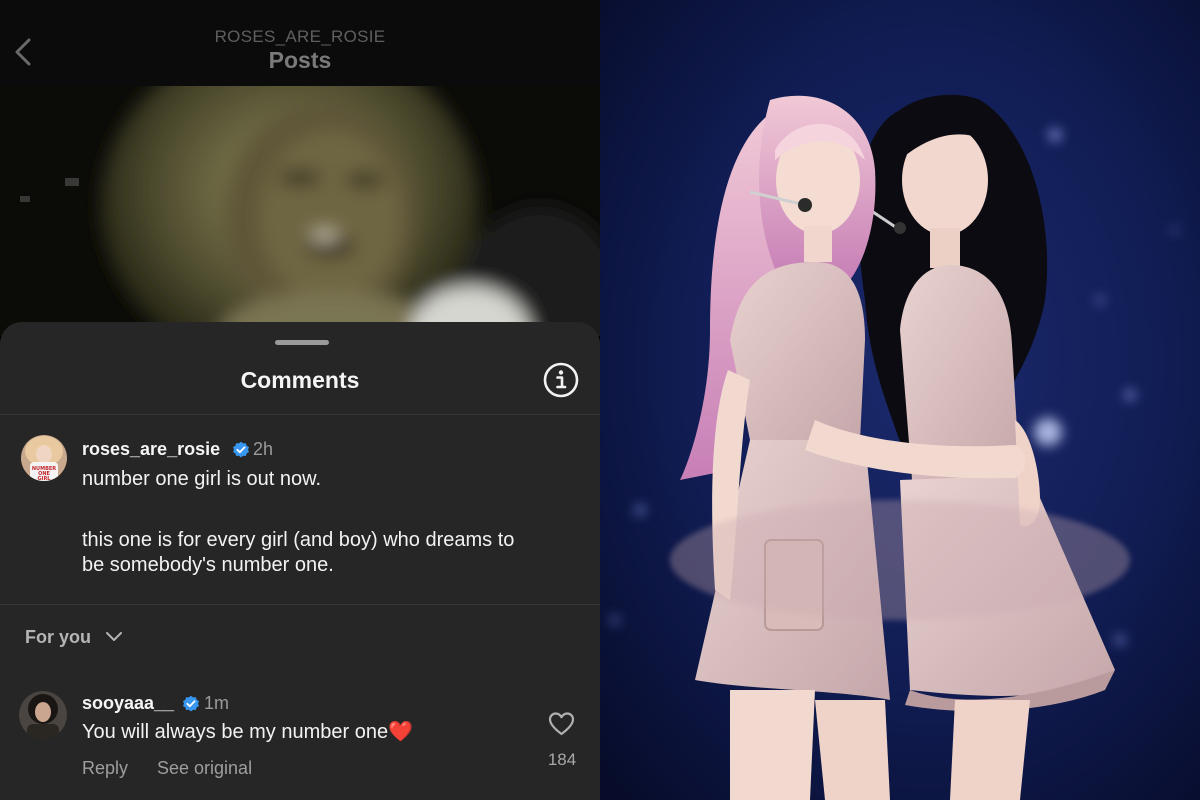 This screenshot has width=1200, height=800. What do you see at coordinates (300, 36) in the screenshot?
I see `account-name: ROSES_ARE_ROSIE` at bounding box center [300, 36].